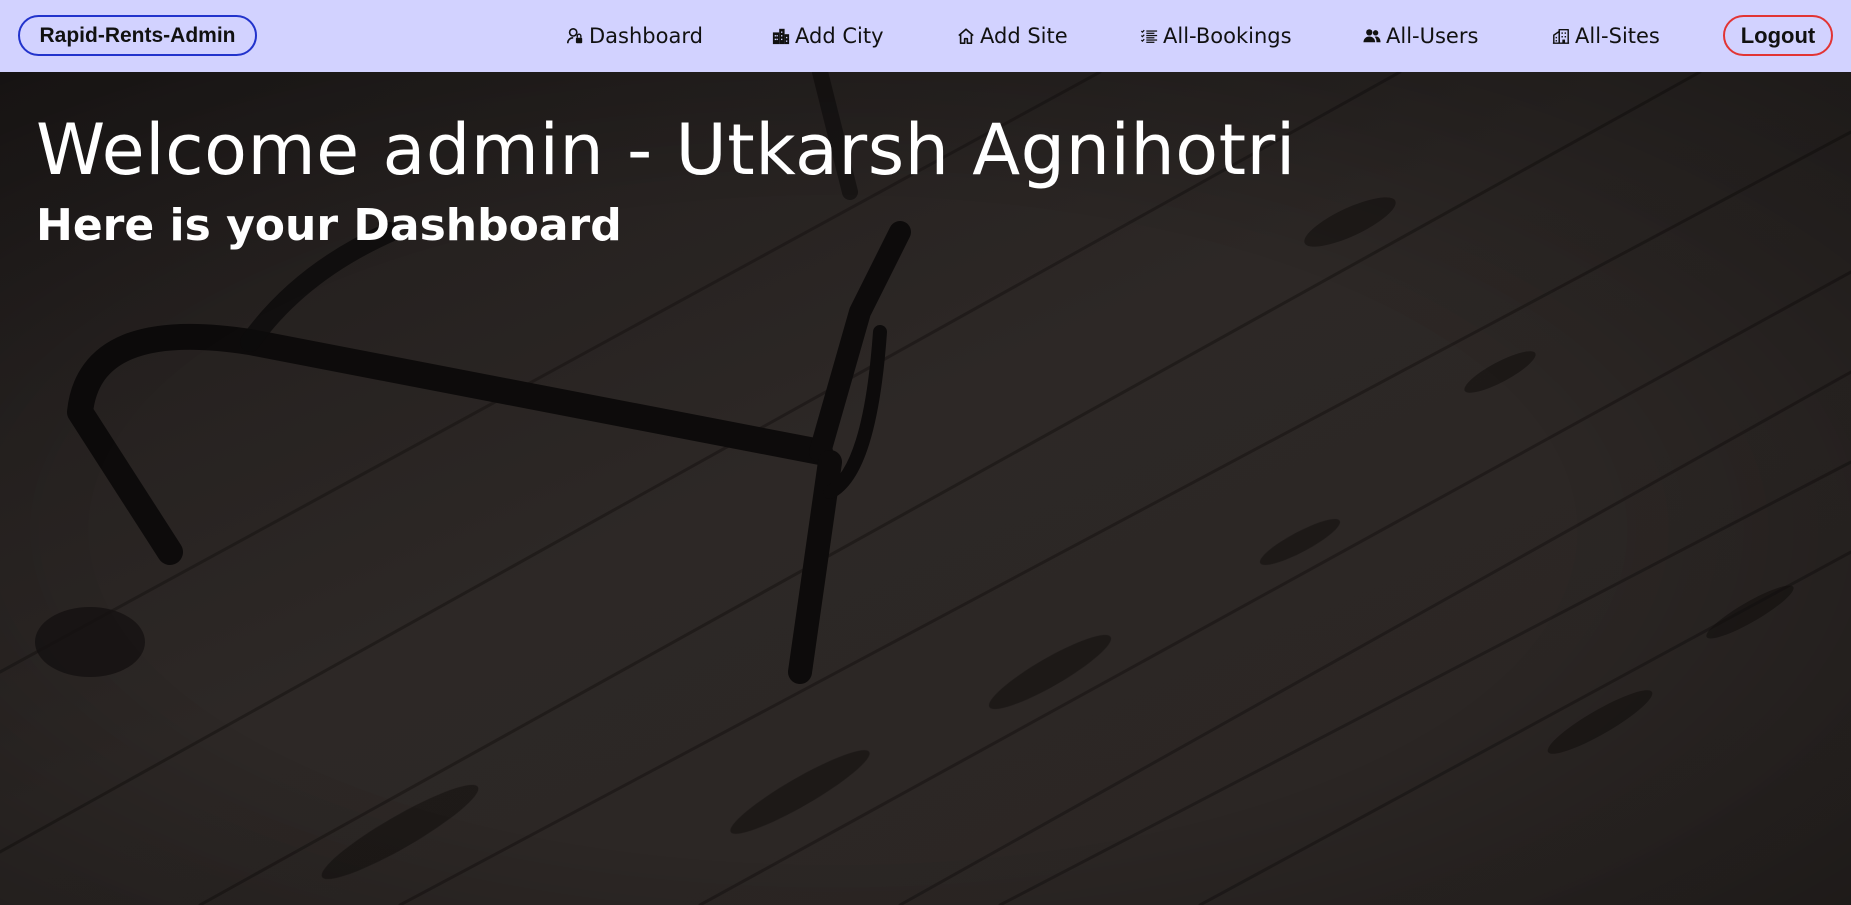  I want to click on list-check-icon, so click(1149, 36).